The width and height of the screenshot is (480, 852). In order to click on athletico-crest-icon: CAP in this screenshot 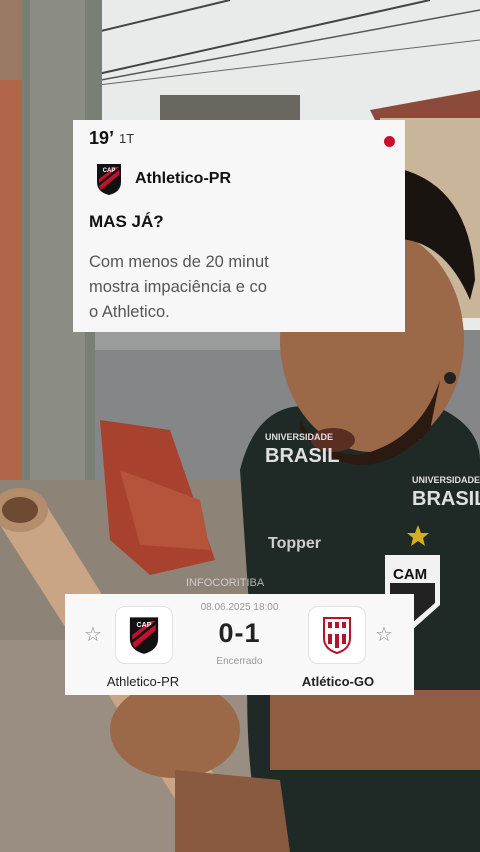, I will do `click(109, 179)`.